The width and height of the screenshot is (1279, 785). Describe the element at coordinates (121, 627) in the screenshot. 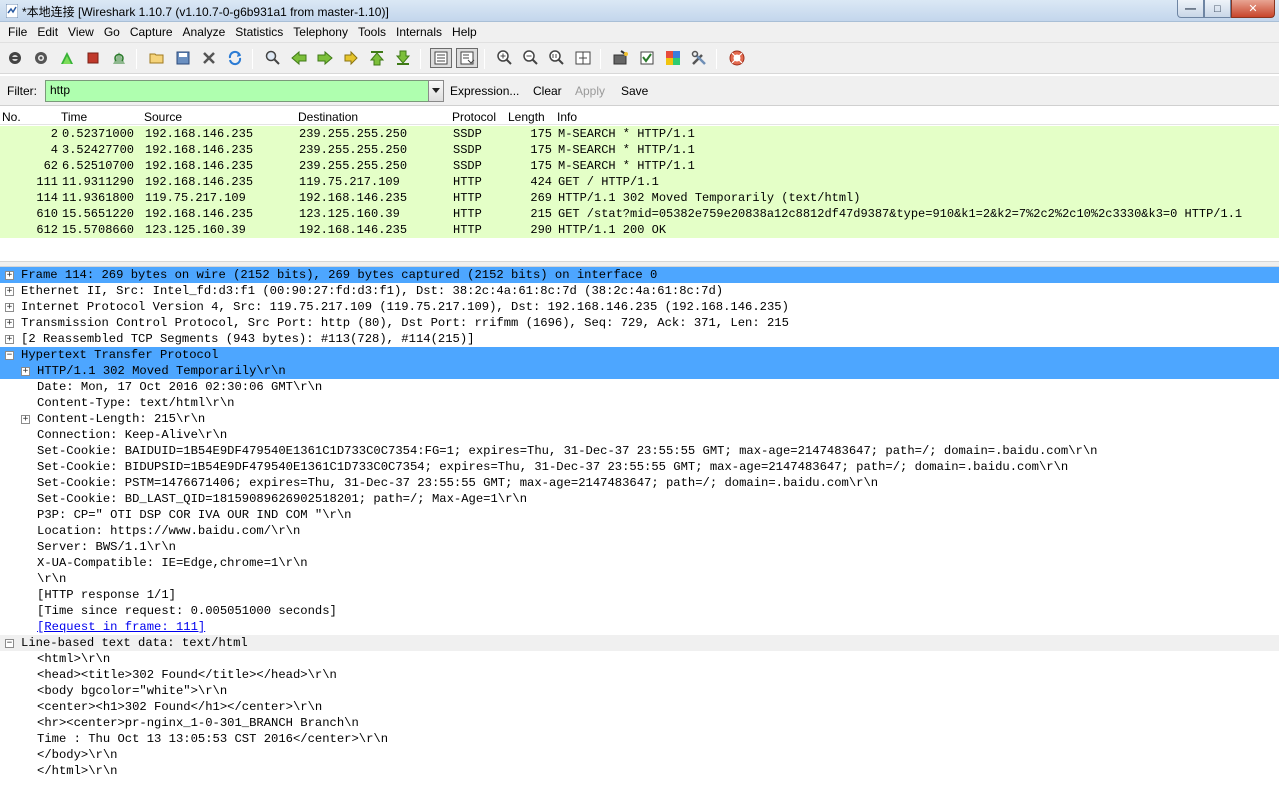

I see `request-frame-link: [Request in frame: 111]` at that location.